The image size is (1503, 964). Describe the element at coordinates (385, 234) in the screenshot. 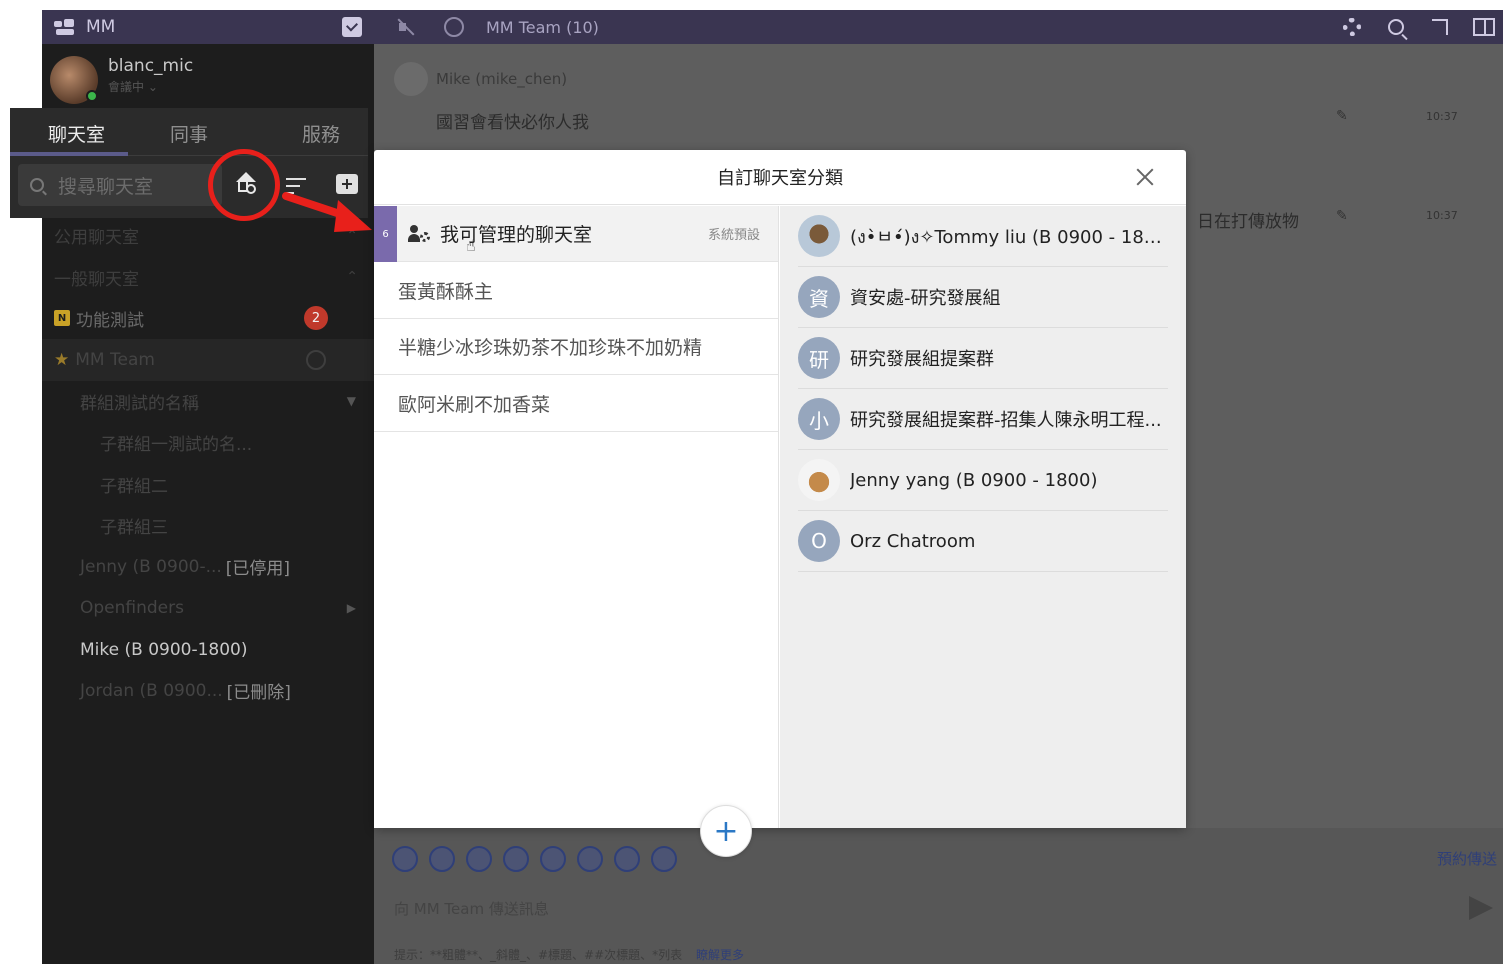

I see `category-count: 6` at that location.